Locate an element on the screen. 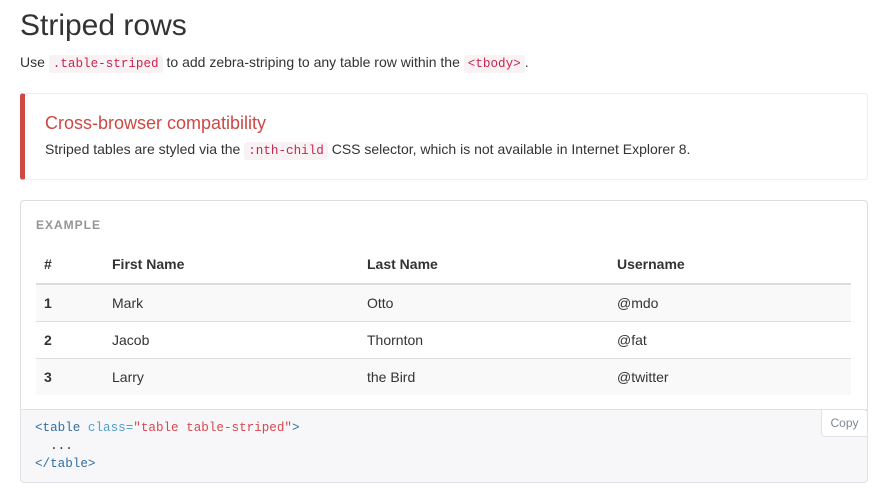 Image resolution: width=887 pixels, height=495 pixels. callout-title: Cross-browser compatibility is located at coordinates (156, 123).